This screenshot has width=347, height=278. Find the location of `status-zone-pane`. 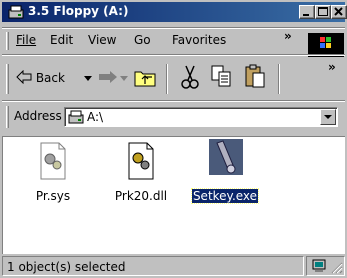

status-zone-pane is located at coordinates (325, 266).